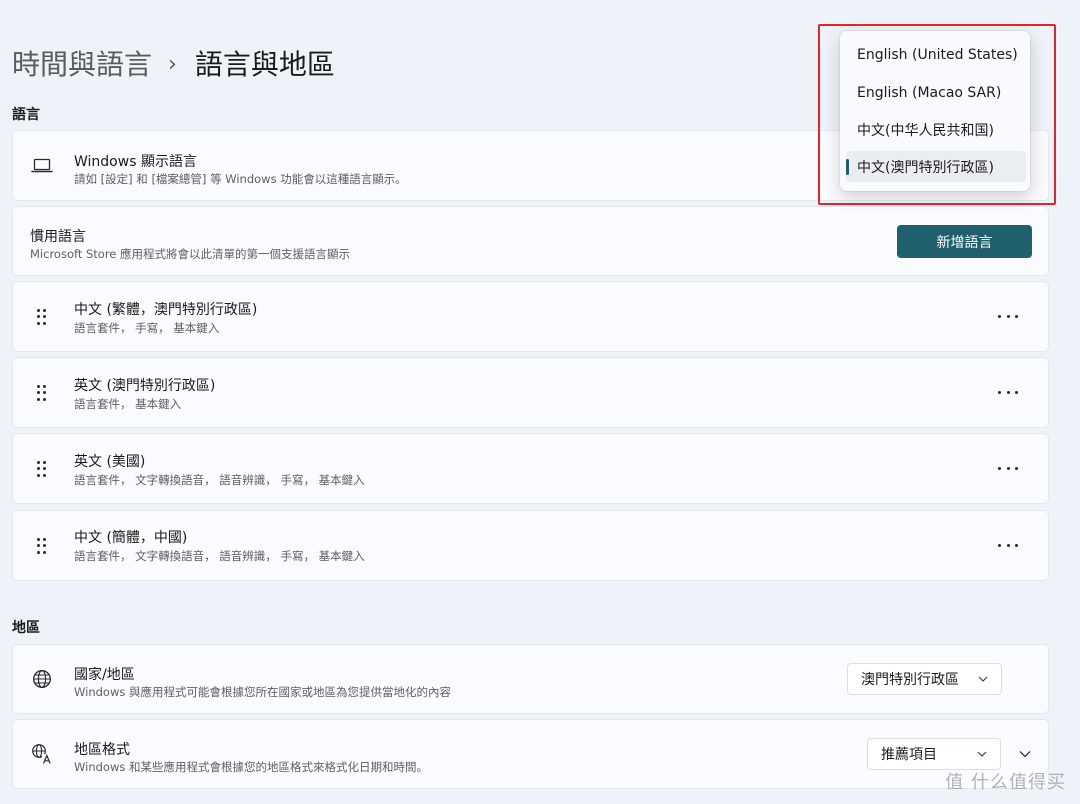 This screenshot has width=1080, height=804. I want to click on display-language-subtitle: 請如 [設定] 和 [檔案總管] 等 Windows 功能會以這種語言顯示。, so click(240, 179).